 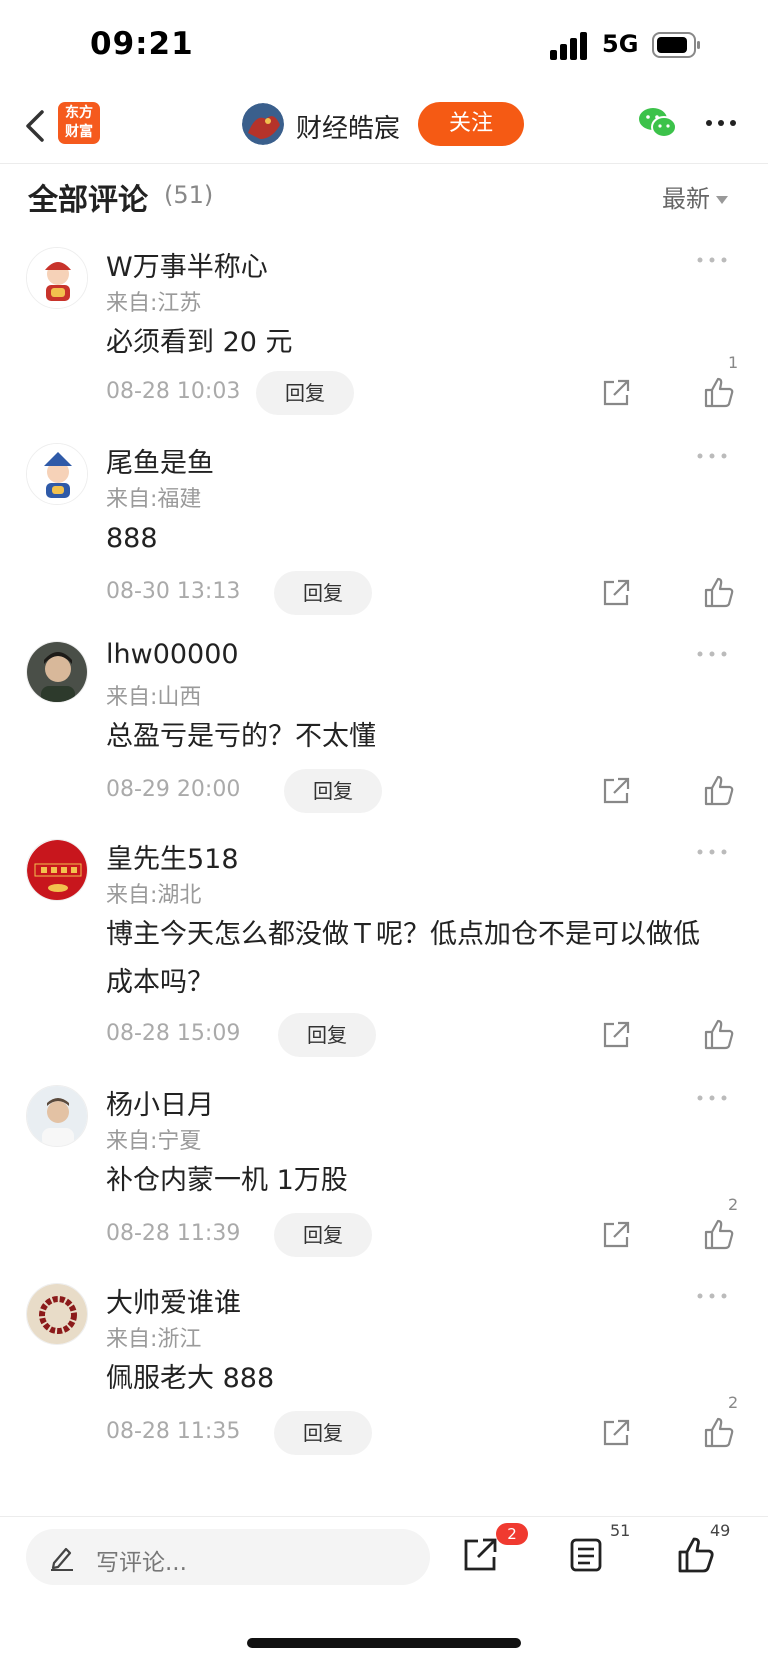 I want to click on share-badge: 2, so click(x=512, y=1534).